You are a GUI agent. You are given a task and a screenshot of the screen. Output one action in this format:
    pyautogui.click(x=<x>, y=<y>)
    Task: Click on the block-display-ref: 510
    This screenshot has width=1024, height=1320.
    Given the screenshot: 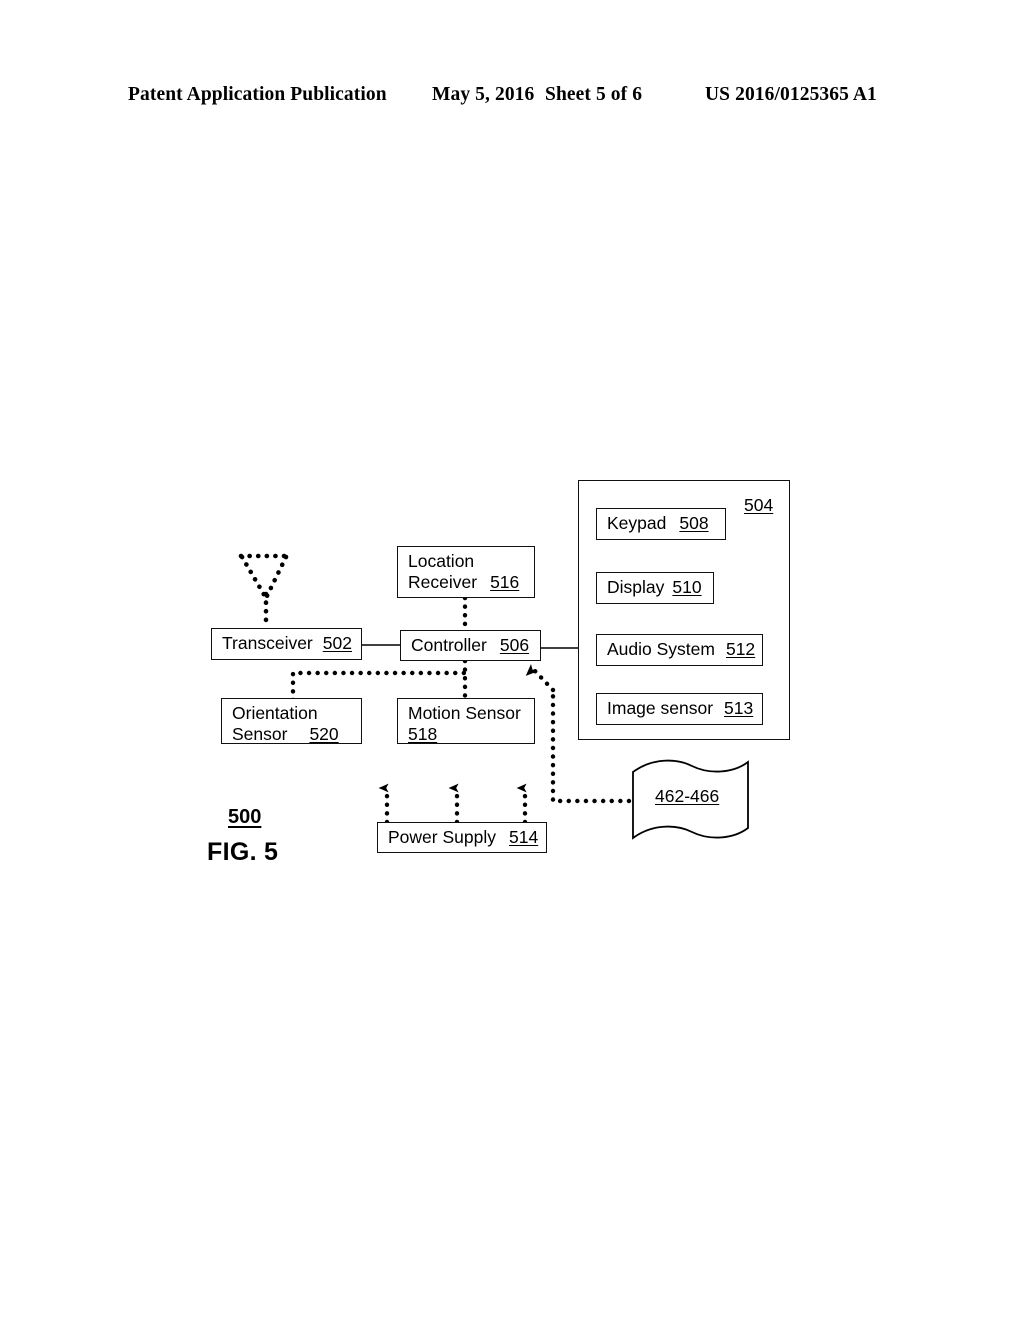 What is the action you would take?
    pyautogui.click(x=687, y=587)
    